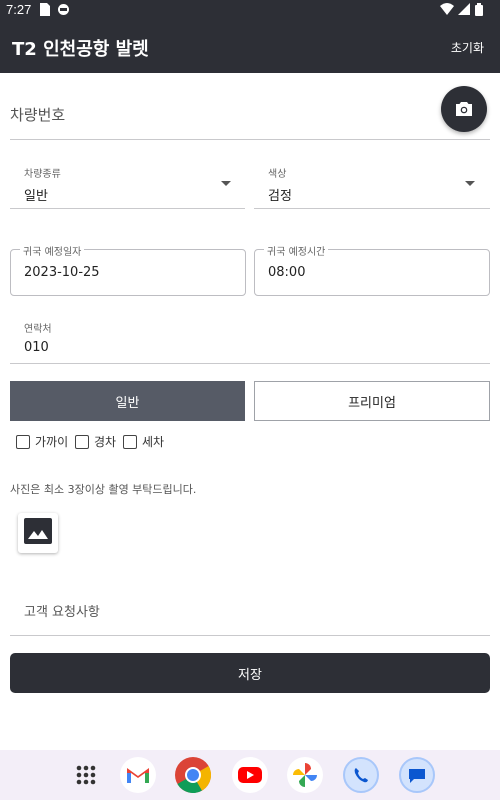  I want to click on contact-value: 010, so click(36, 347).